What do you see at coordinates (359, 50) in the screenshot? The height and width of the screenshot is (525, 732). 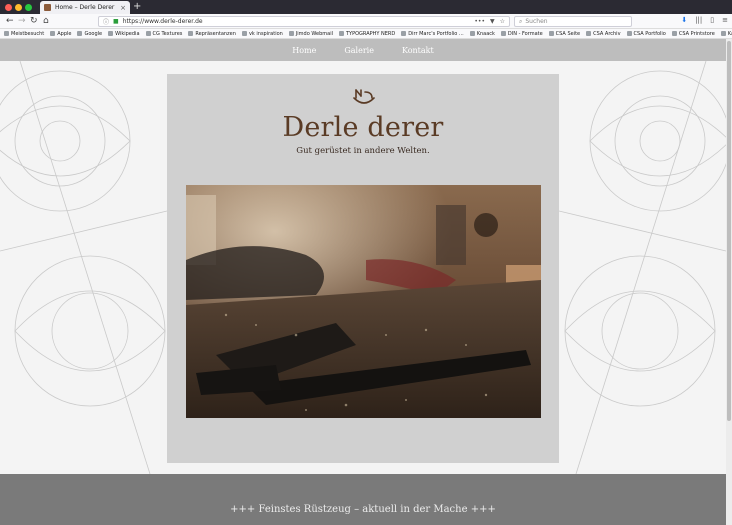 I see `site-nav-item-galerie: Galerie` at bounding box center [359, 50].